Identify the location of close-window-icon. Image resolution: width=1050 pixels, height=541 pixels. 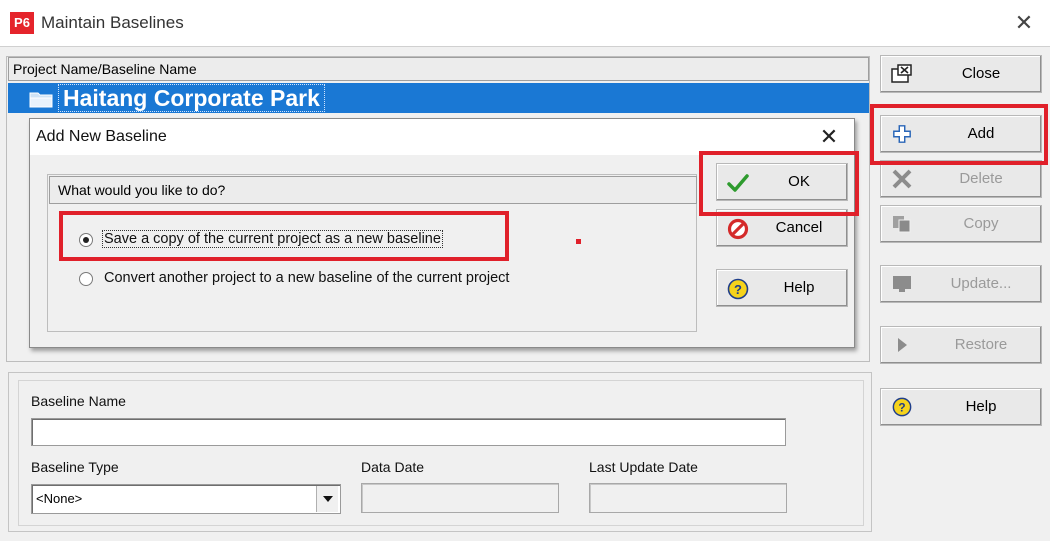
(901, 73).